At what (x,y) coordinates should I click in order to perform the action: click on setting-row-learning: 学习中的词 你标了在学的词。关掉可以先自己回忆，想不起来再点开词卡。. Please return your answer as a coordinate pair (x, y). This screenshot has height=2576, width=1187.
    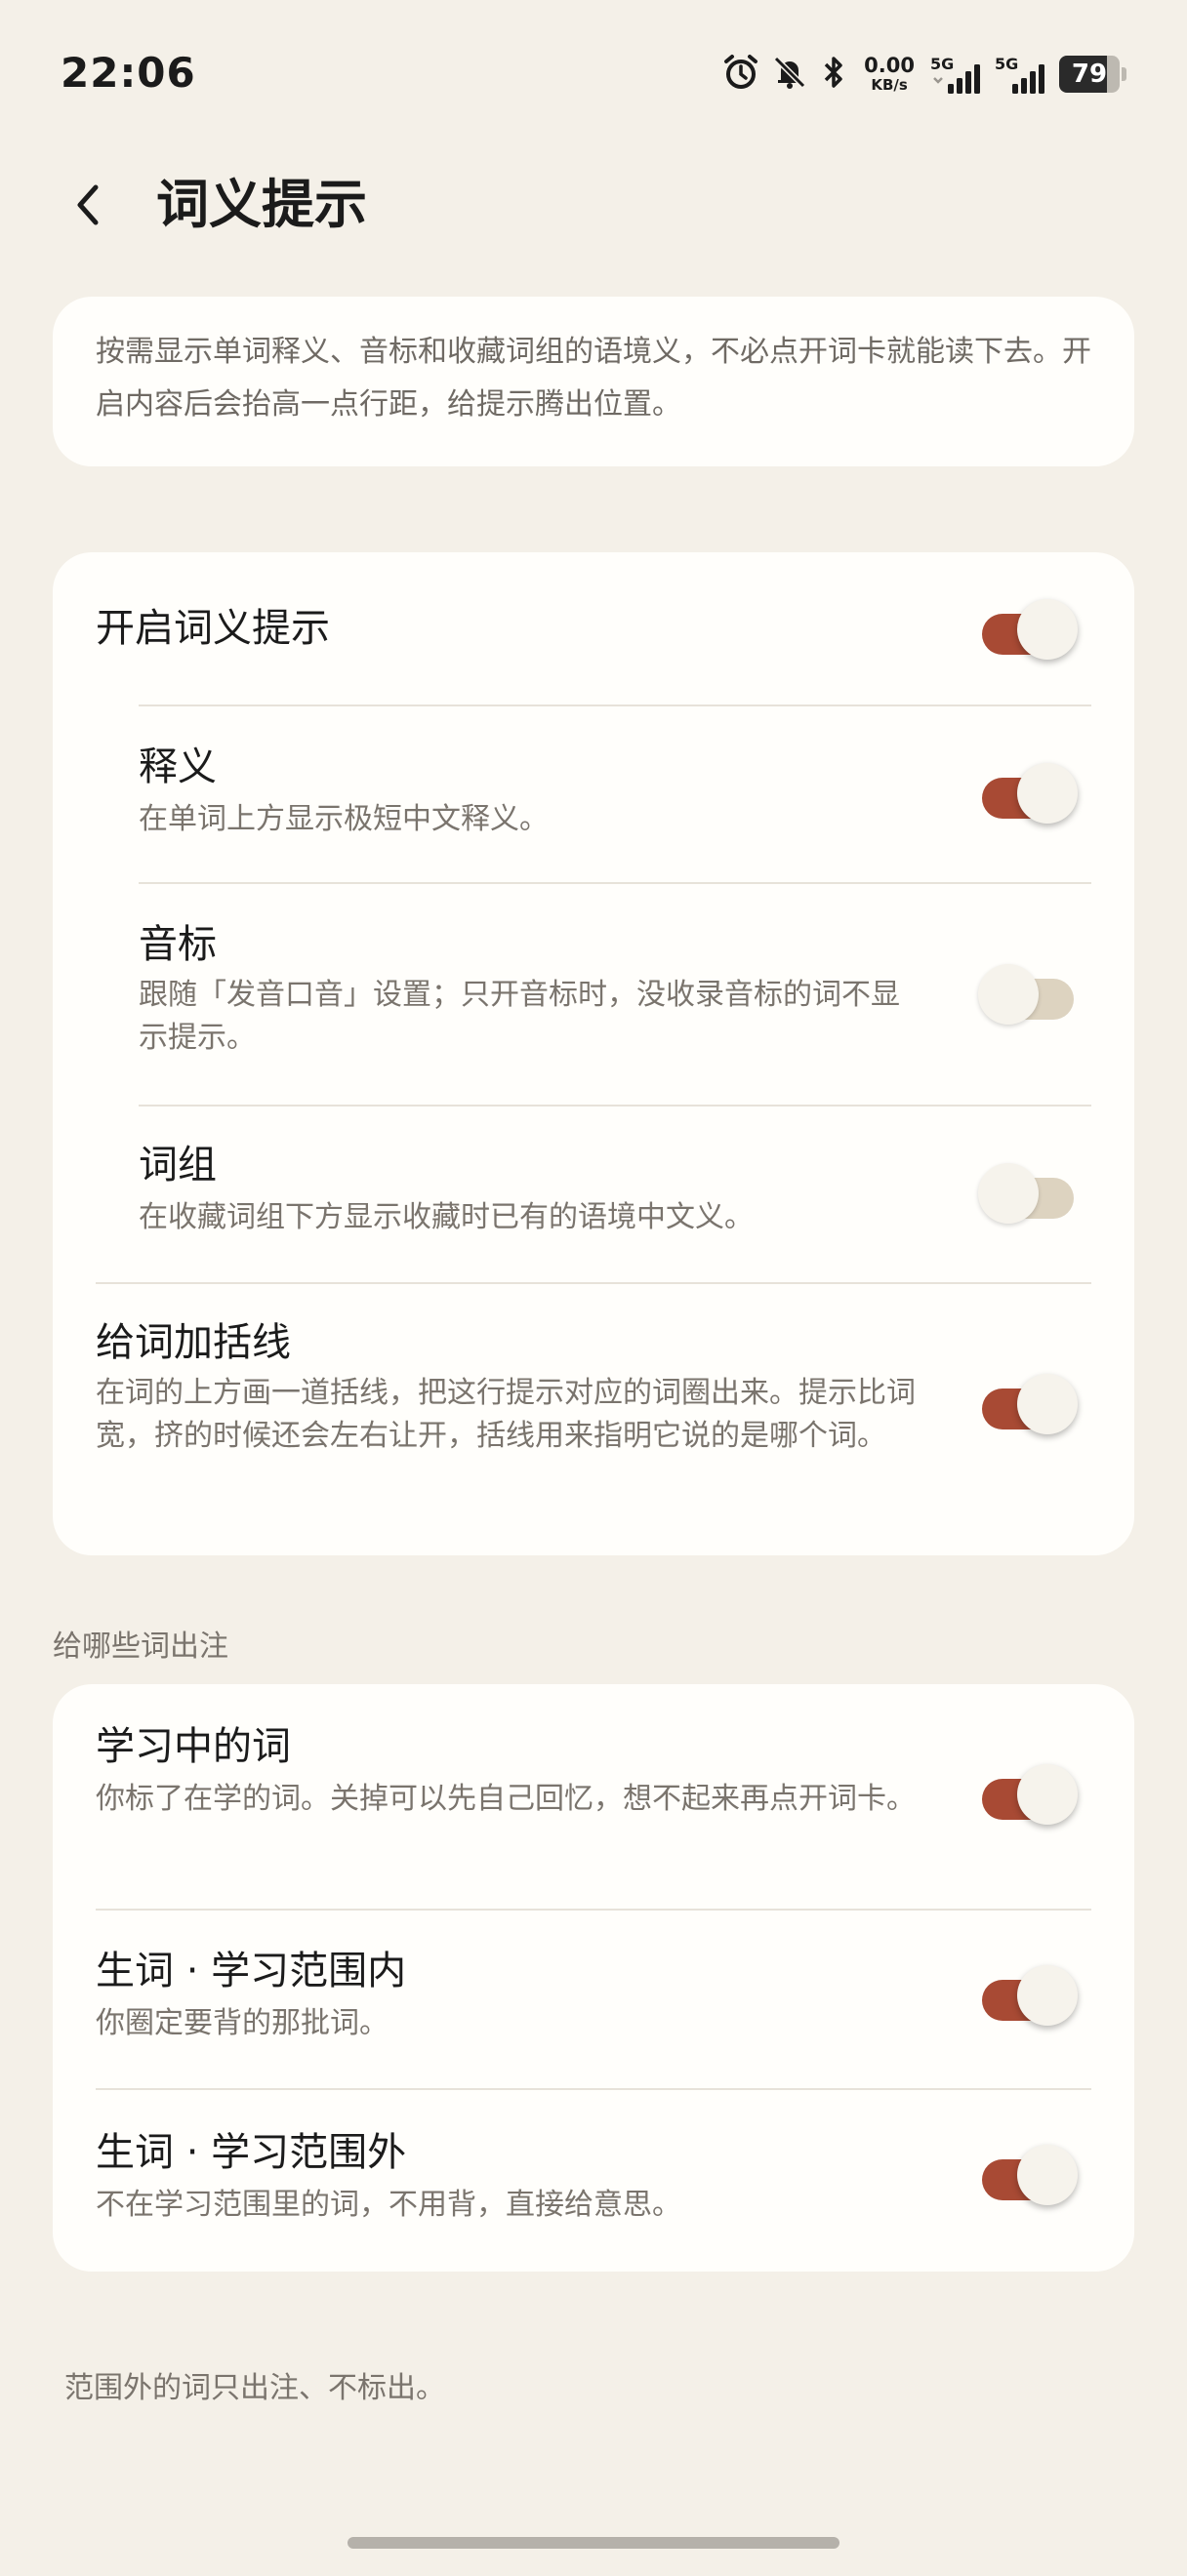
    Looking at the image, I should click on (593, 1796).